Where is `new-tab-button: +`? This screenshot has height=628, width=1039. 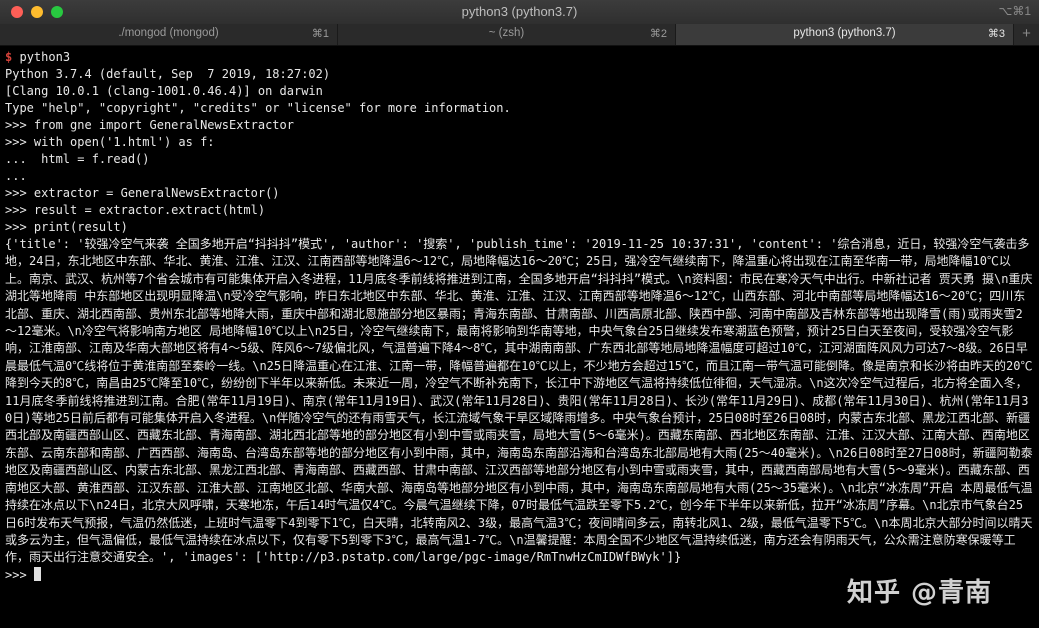 new-tab-button: + is located at coordinates (1026, 34).